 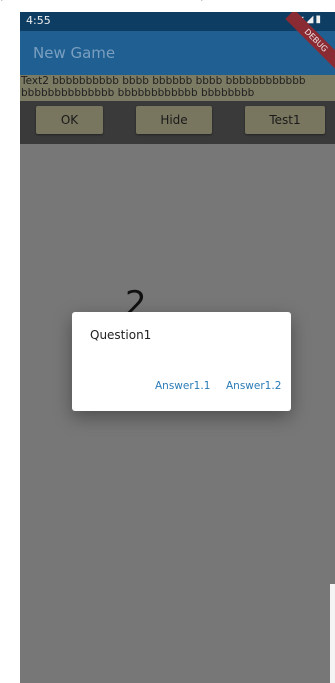 I want to click on status-time: 4:55, so click(x=38, y=20).